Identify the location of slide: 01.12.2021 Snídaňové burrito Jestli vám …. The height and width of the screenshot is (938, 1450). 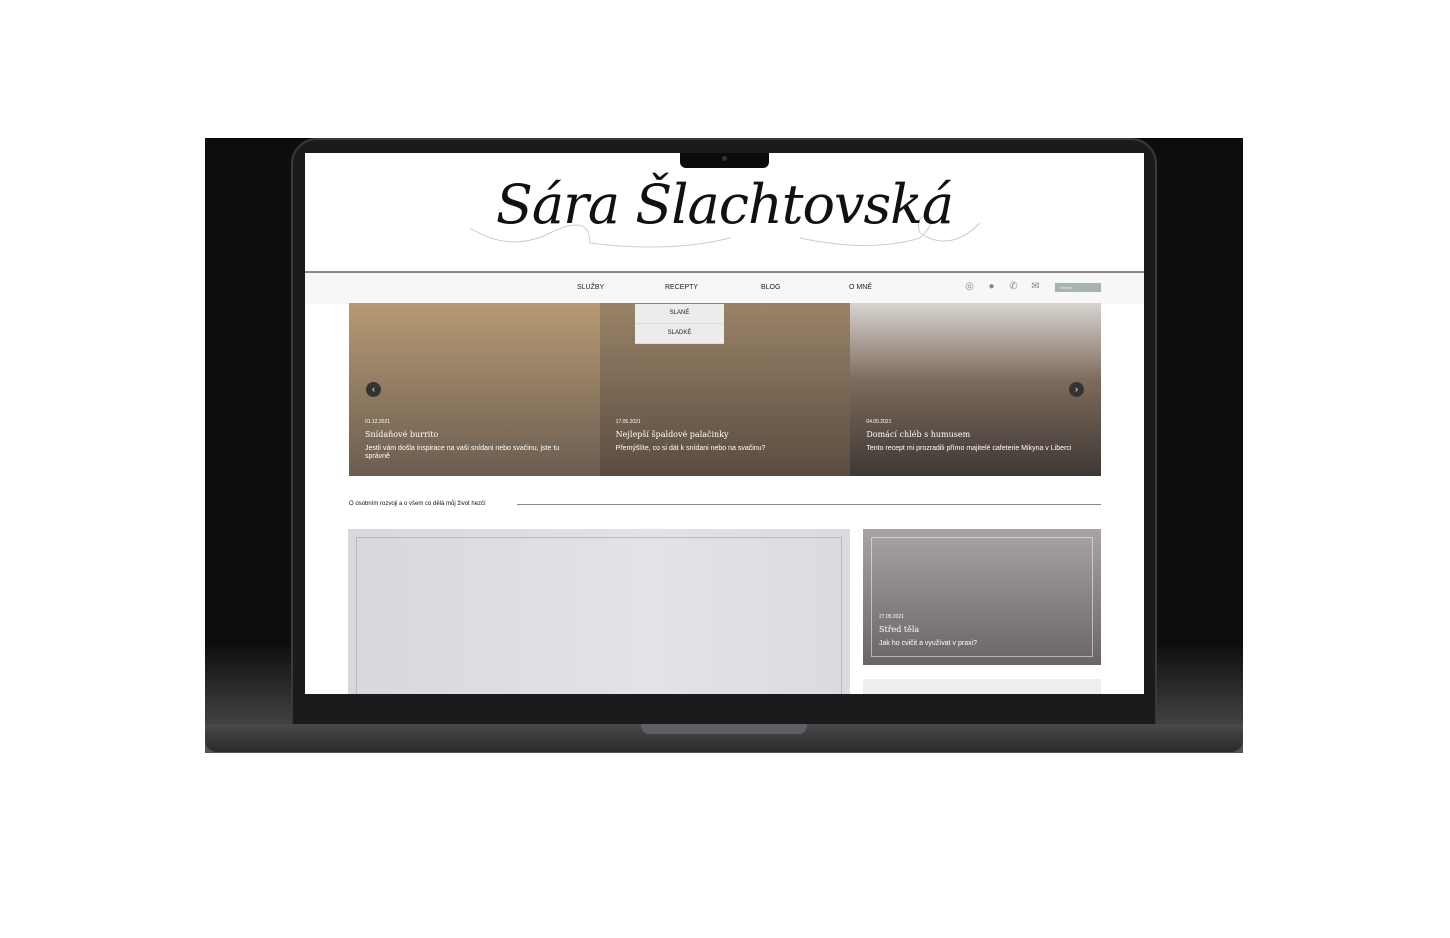
(474, 389).